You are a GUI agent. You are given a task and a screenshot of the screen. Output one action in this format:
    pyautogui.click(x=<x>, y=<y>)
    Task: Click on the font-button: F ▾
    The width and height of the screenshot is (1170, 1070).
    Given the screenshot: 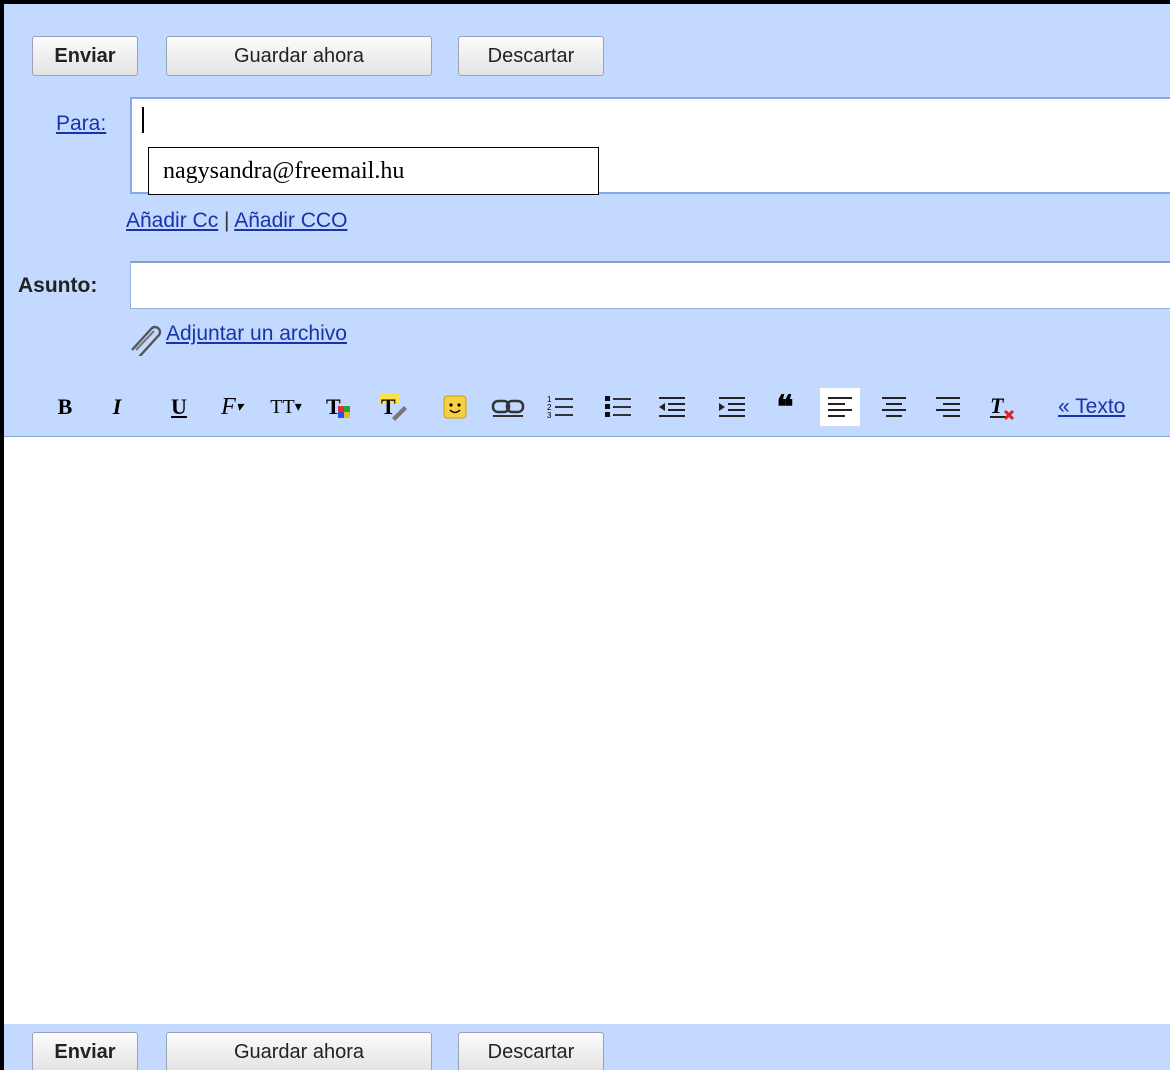 What is the action you would take?
    pyautogui.click(x=232, y=407)
    